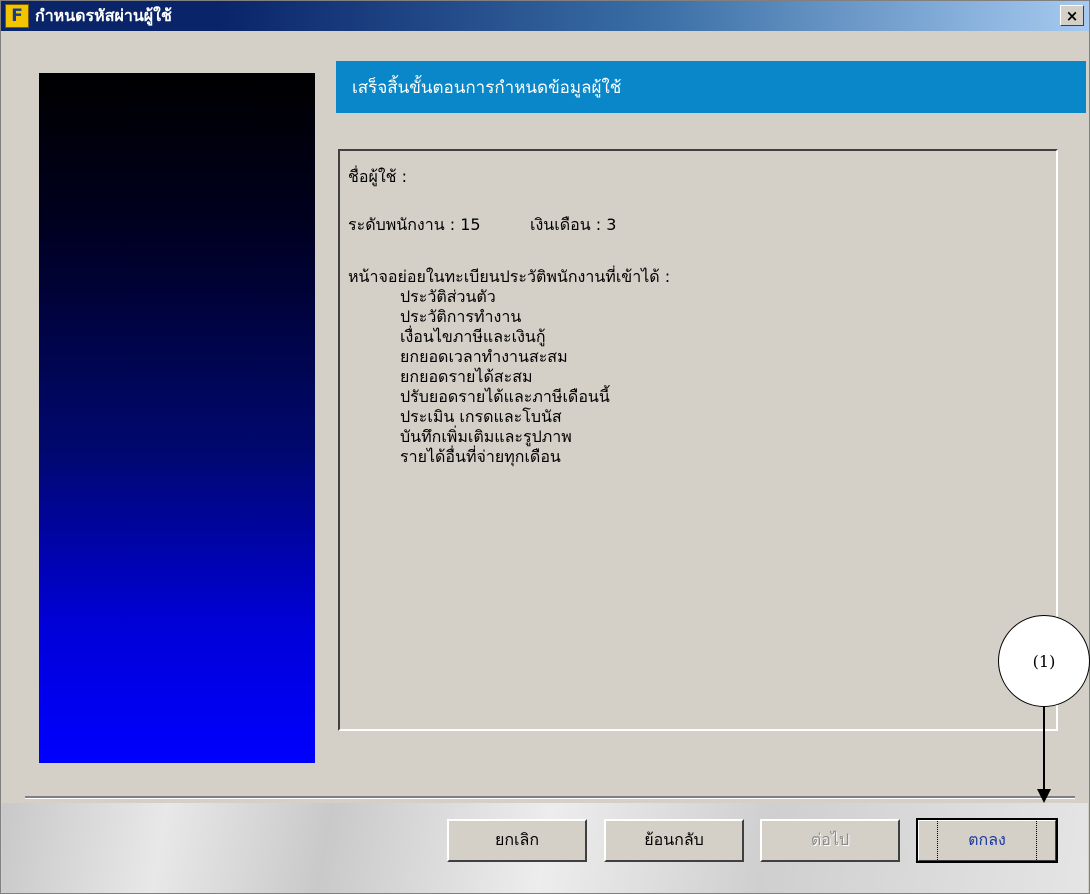  Describe the element at coordinates (505, 396) in the screenshot. I see `list-item: ปรับยอดรายได้และภาษีเดือนนี้` at that location.